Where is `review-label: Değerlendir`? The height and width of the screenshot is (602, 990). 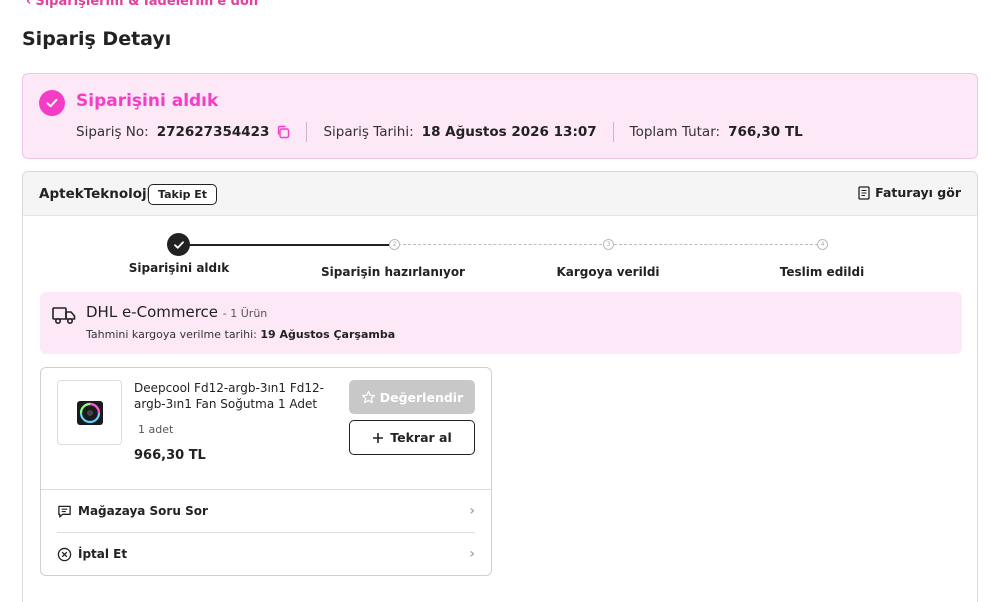
review-label: Değerlendir is located at coordinates (421, 397).